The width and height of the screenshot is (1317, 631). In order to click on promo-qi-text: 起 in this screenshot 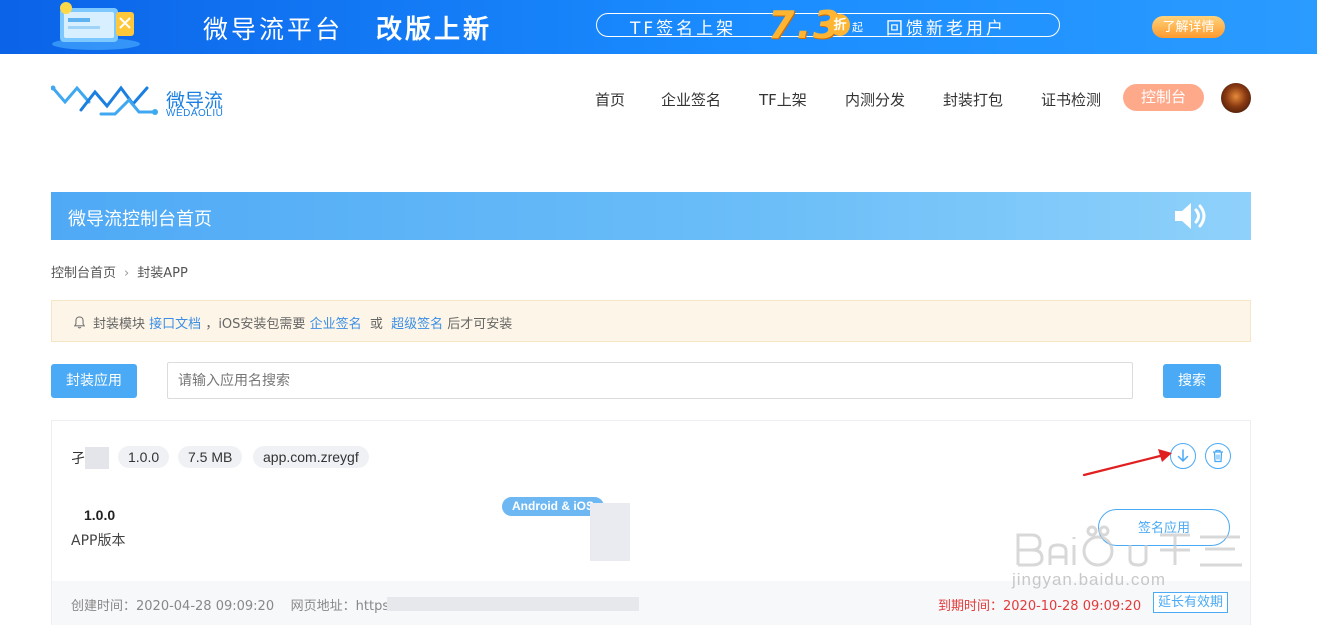, I will do `click(857, 28)`.